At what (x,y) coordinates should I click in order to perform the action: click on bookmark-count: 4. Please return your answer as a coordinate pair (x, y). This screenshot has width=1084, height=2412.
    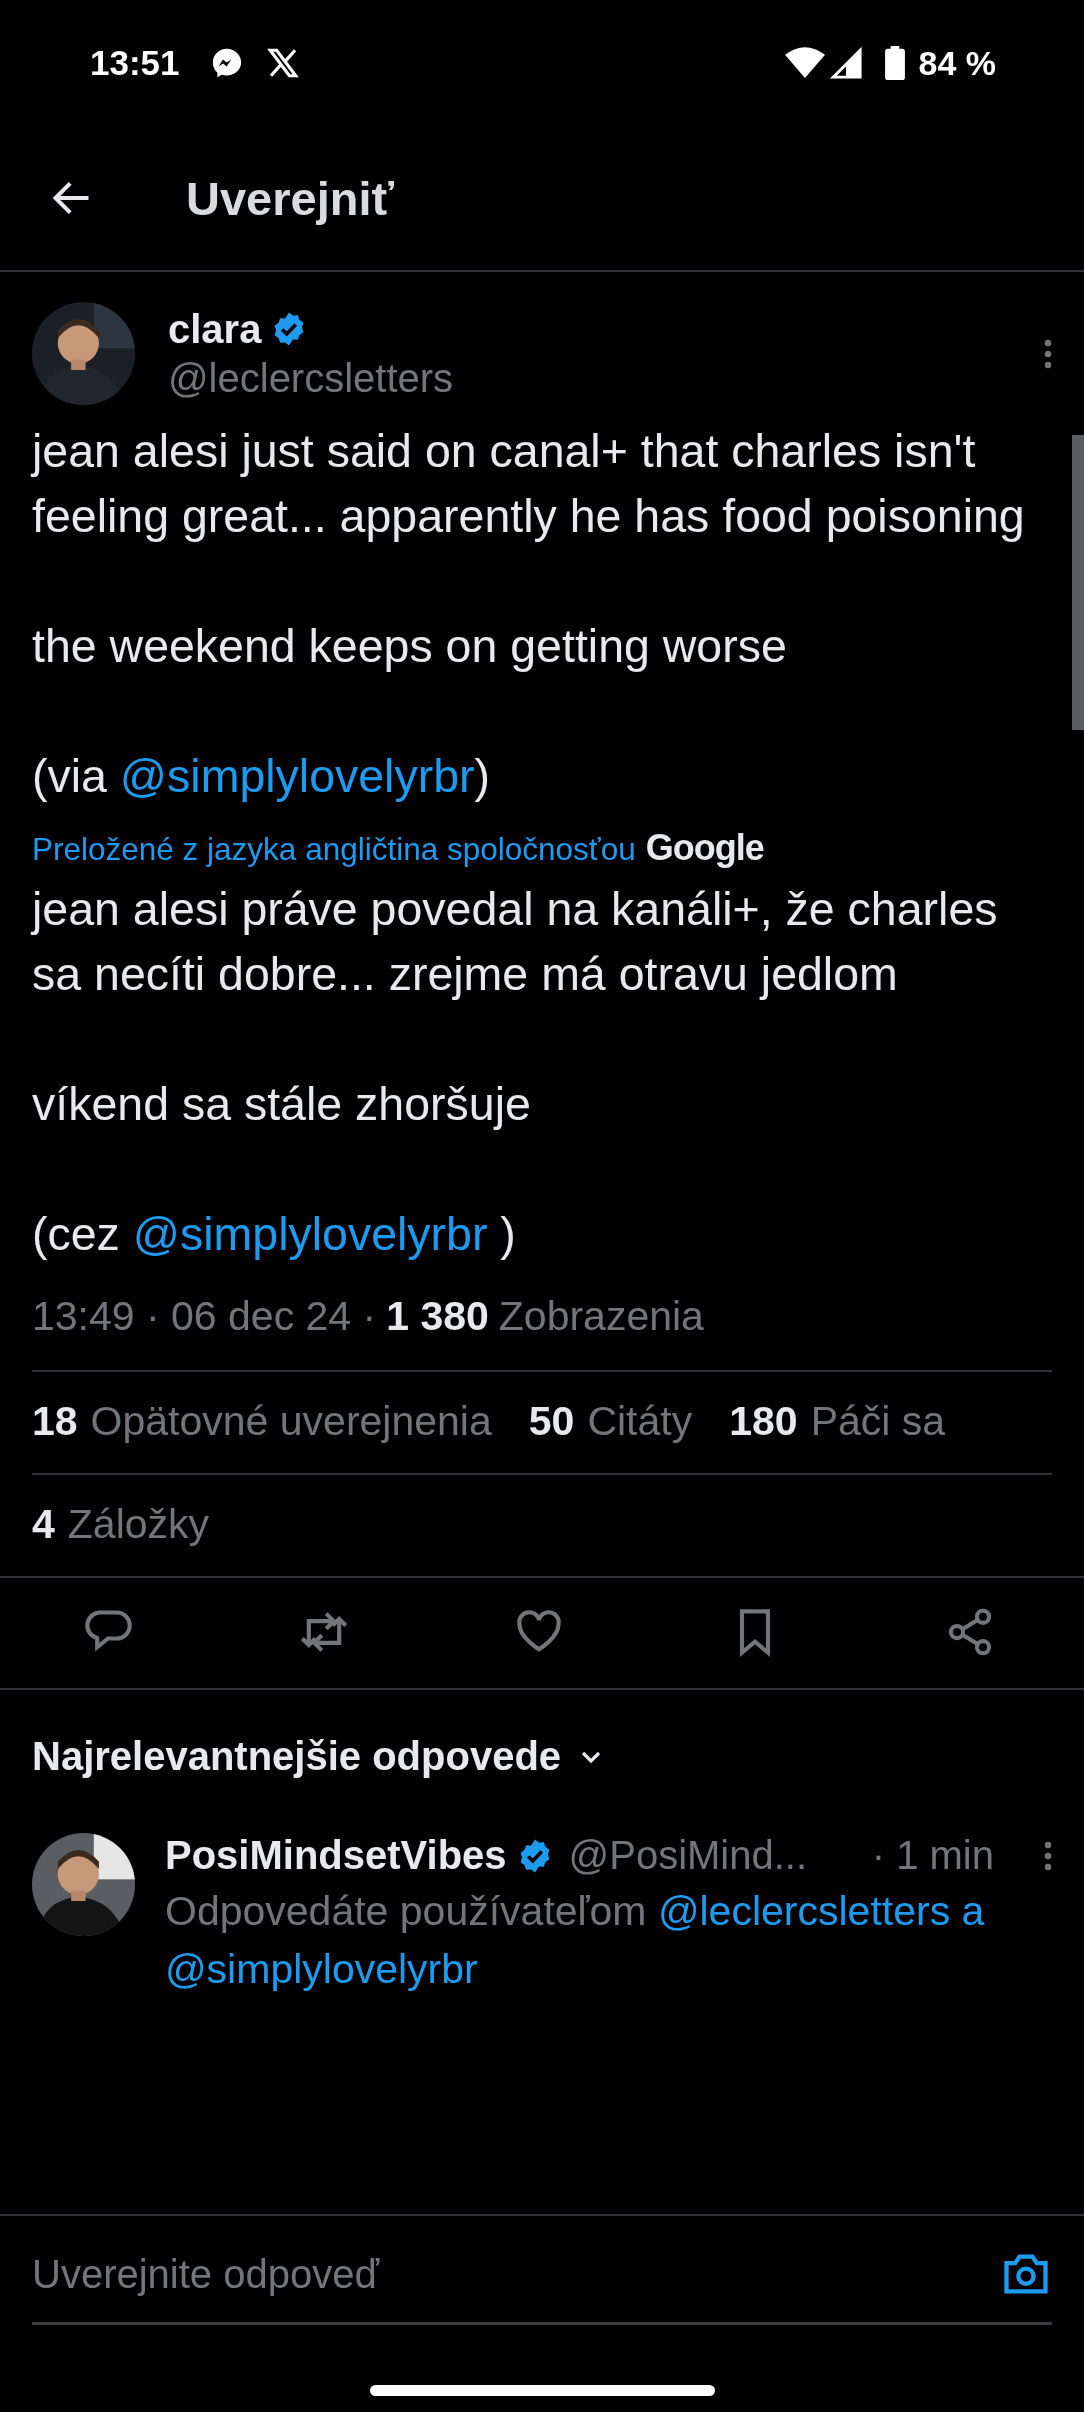
    Looking at the image, I should click on (43, 1524).